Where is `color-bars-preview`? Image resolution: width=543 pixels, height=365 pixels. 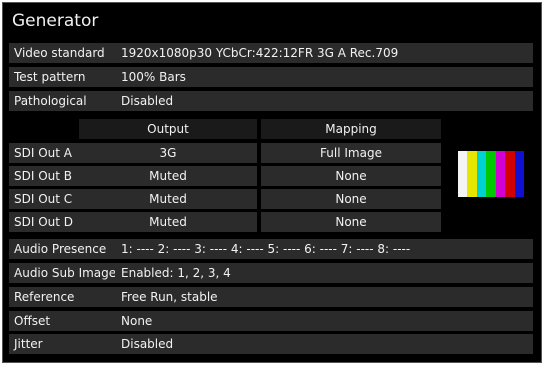 color-bars-preview is located at coordinates (491, 174).